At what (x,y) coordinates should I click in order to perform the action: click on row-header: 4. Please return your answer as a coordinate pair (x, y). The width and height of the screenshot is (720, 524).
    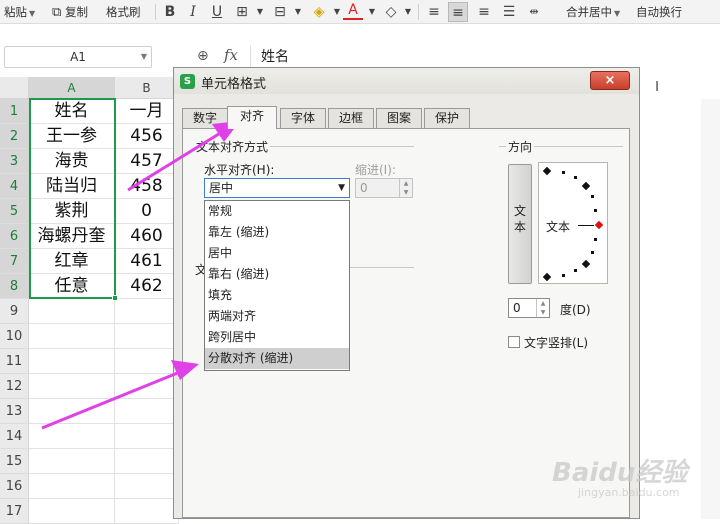
    Looking at the image, I should click on (14, 186).